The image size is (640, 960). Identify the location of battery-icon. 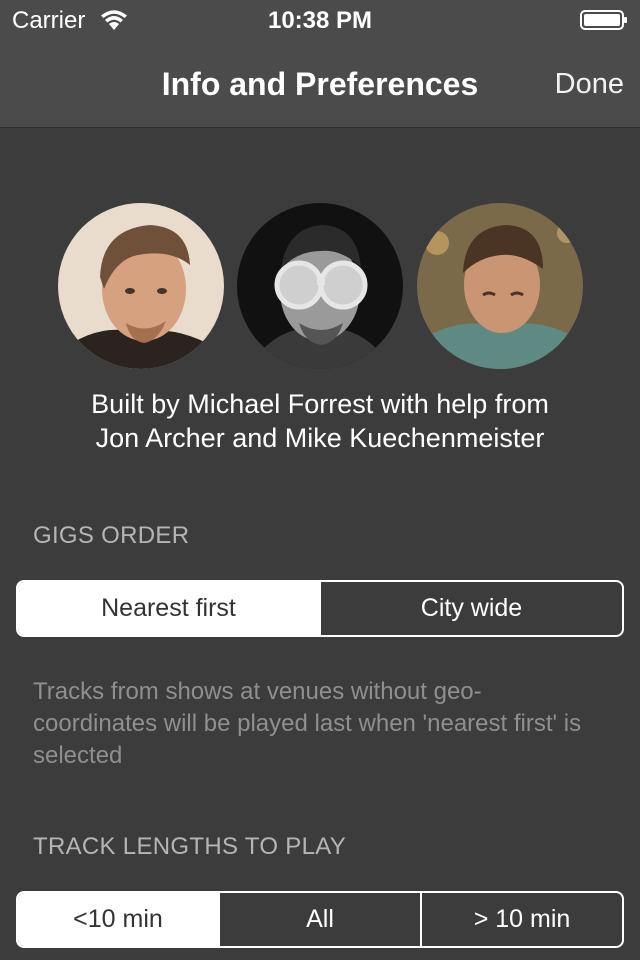
(603, 20).